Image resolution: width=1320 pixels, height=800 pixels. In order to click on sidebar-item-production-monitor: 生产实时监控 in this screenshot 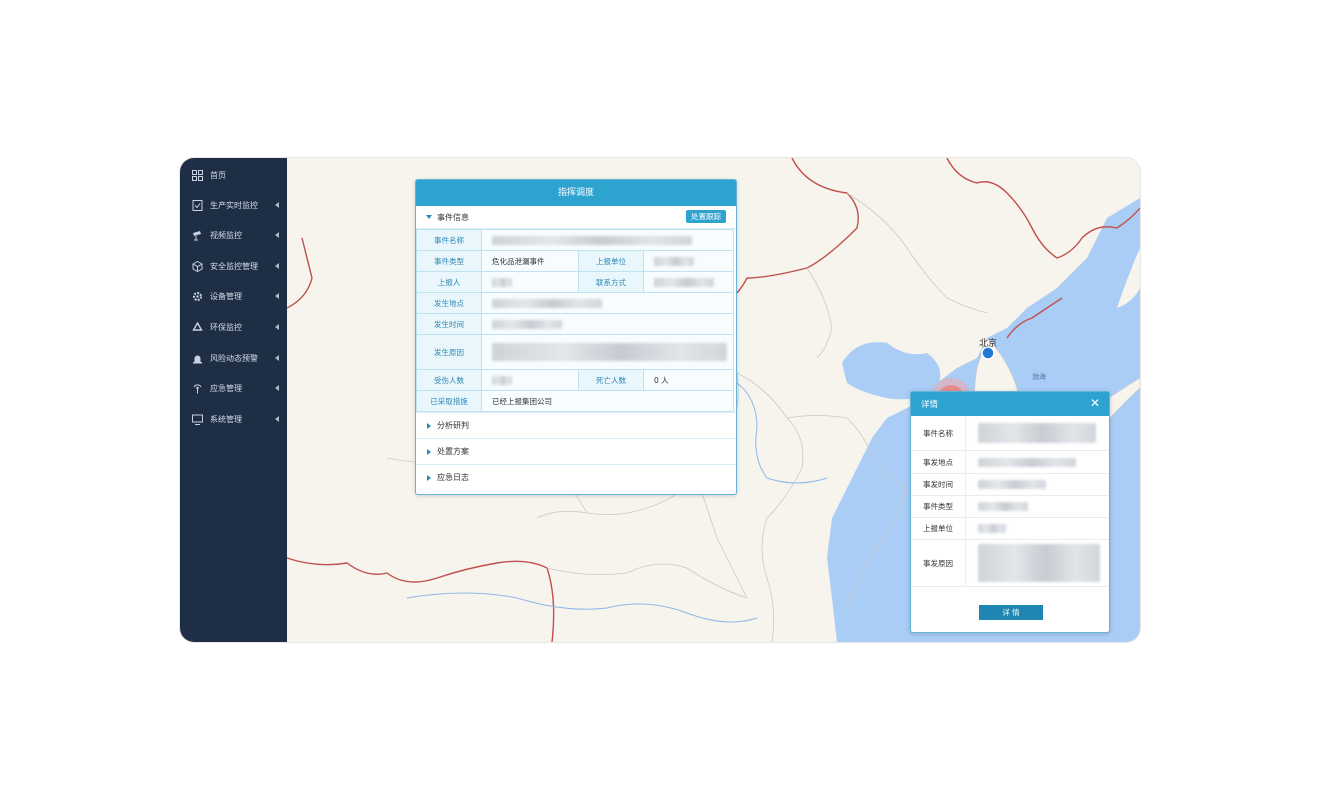, I will do `click(233, 205)`.